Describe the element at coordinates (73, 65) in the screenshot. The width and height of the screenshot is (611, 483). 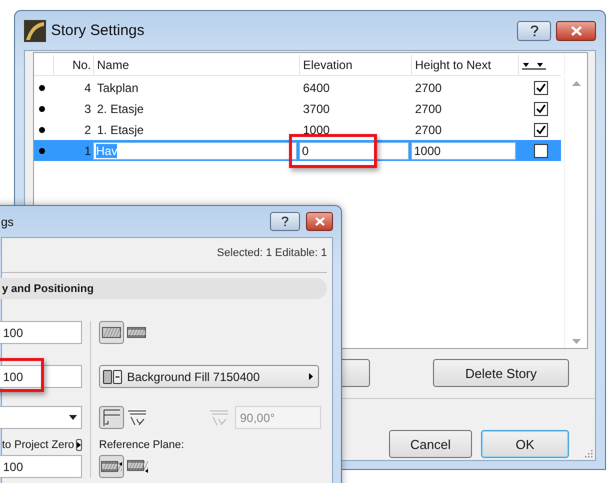
I see `column-header: No.` at that location.